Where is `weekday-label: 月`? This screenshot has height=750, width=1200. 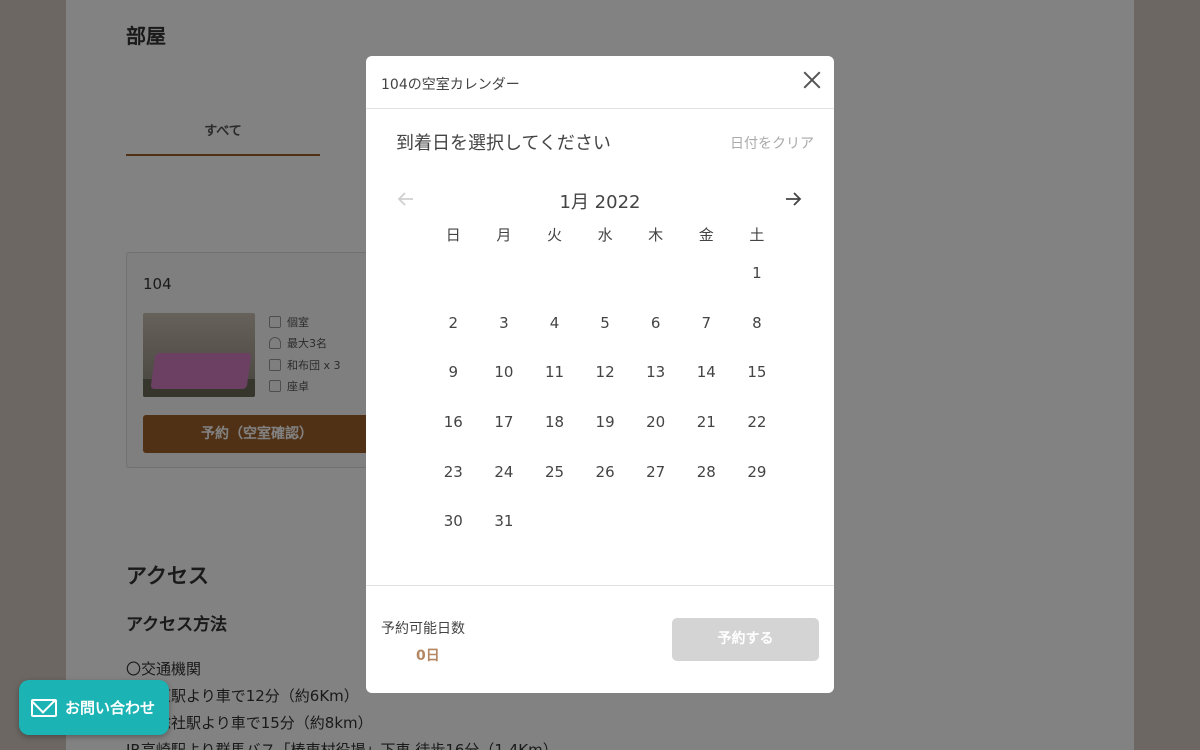 weekday-label: 月 is located at coordinates (504, 235).